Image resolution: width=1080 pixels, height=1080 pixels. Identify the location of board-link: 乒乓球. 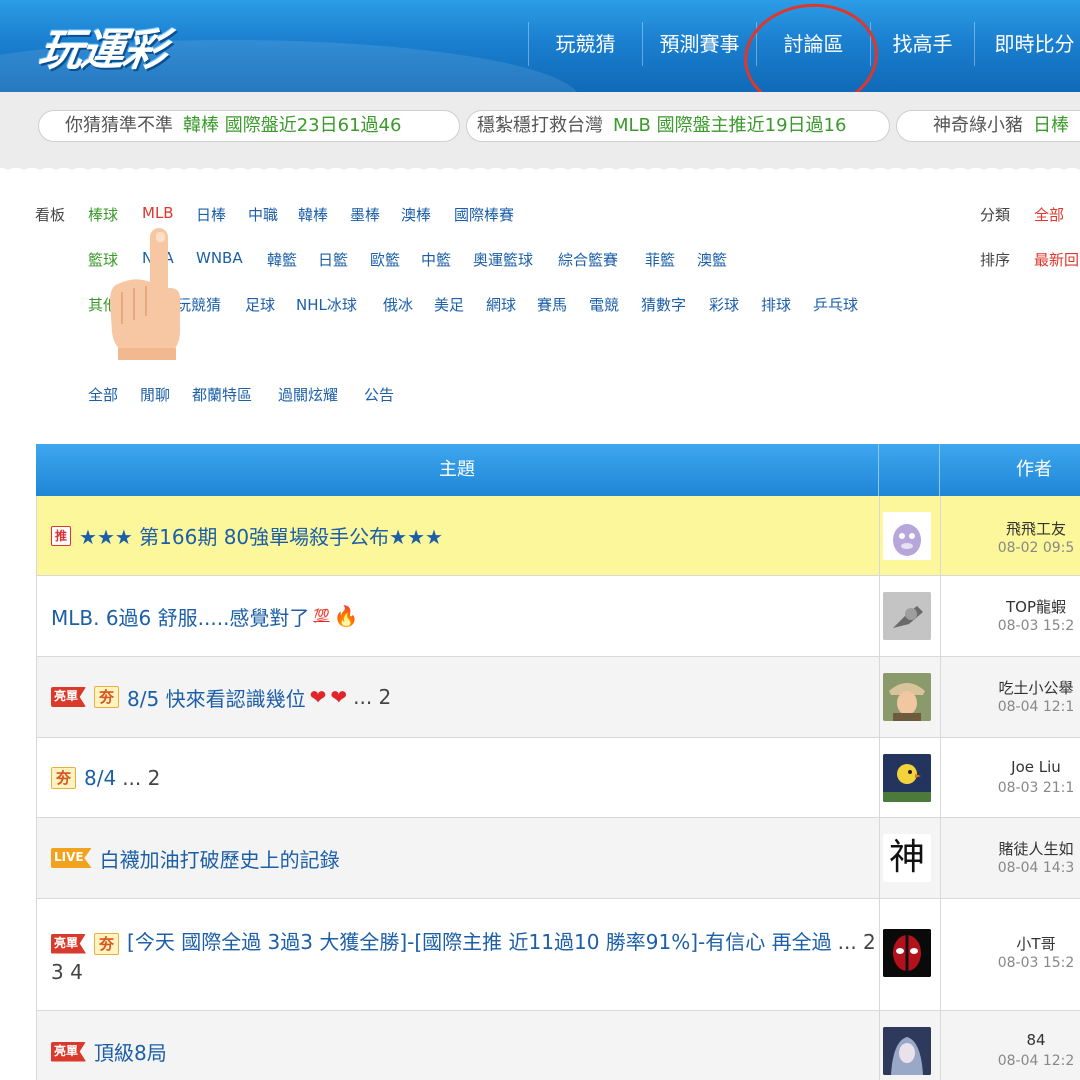
(835, 304).